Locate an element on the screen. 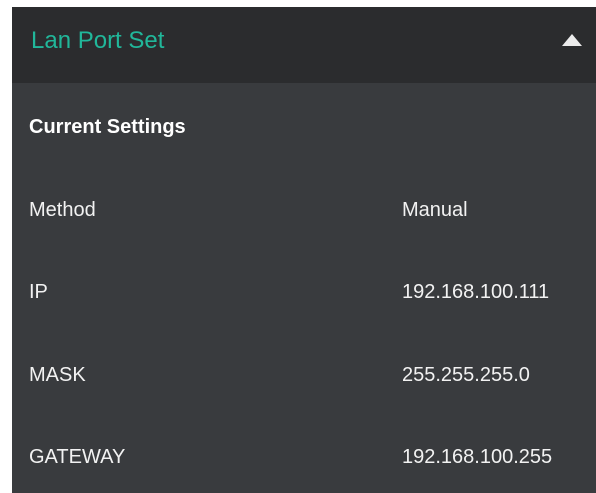 This screenshot has height=493, width=596. setting-label: GATEWAY is located at coordinates (77, 457).